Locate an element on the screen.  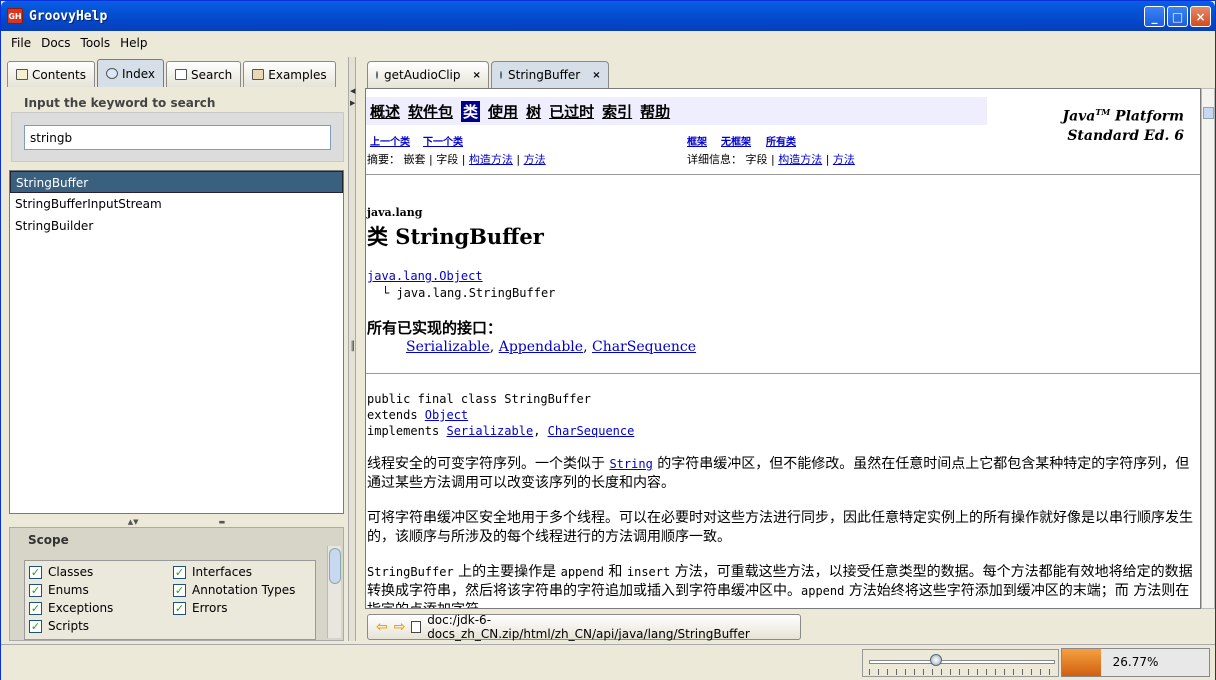
document-icon is located at coordinates (416, 627).